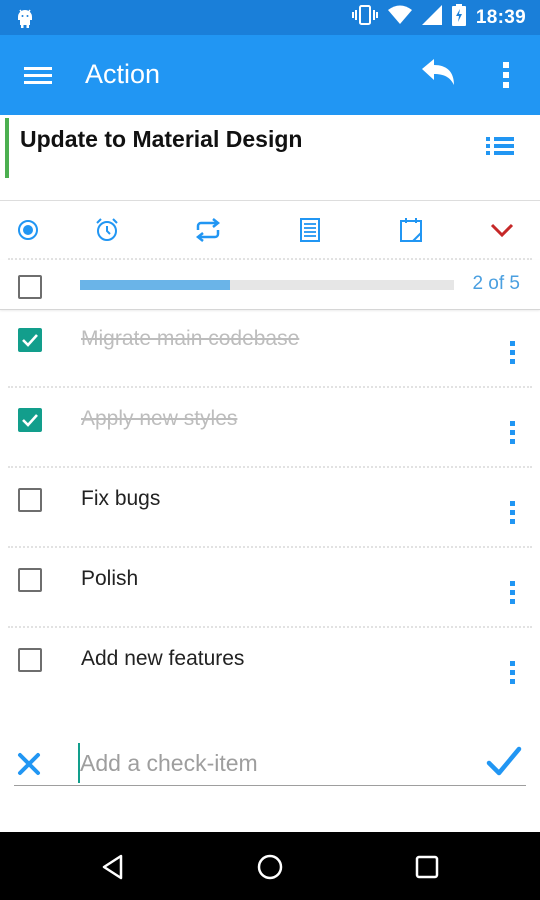 This screenshot has width=540, height=900. I want to click on recents-icon, so click(427, 867).